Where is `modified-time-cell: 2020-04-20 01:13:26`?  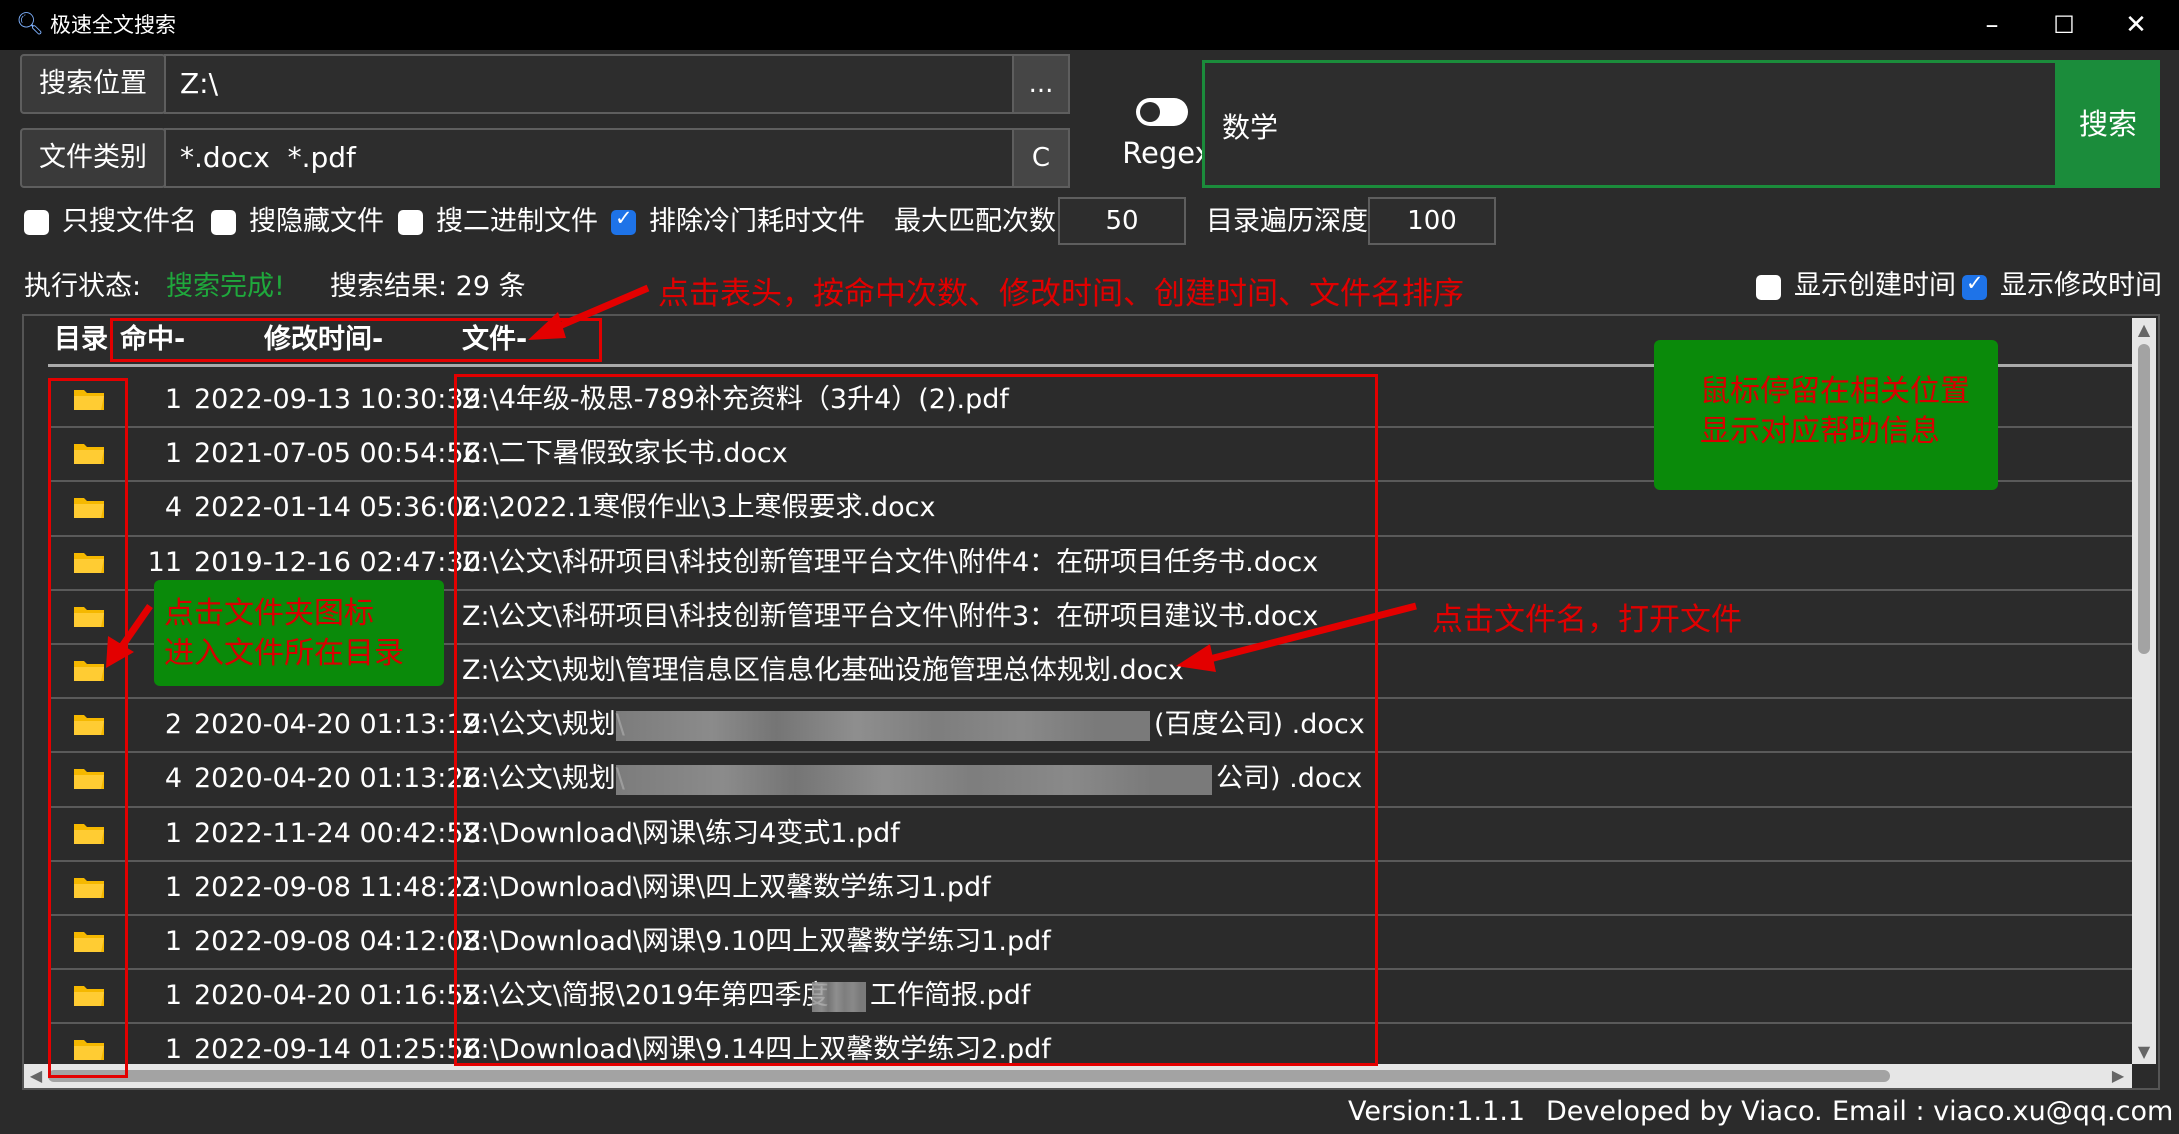 modified-time-cell: 2020-04-20 01:13:26 is located at coordinates (337, 779).